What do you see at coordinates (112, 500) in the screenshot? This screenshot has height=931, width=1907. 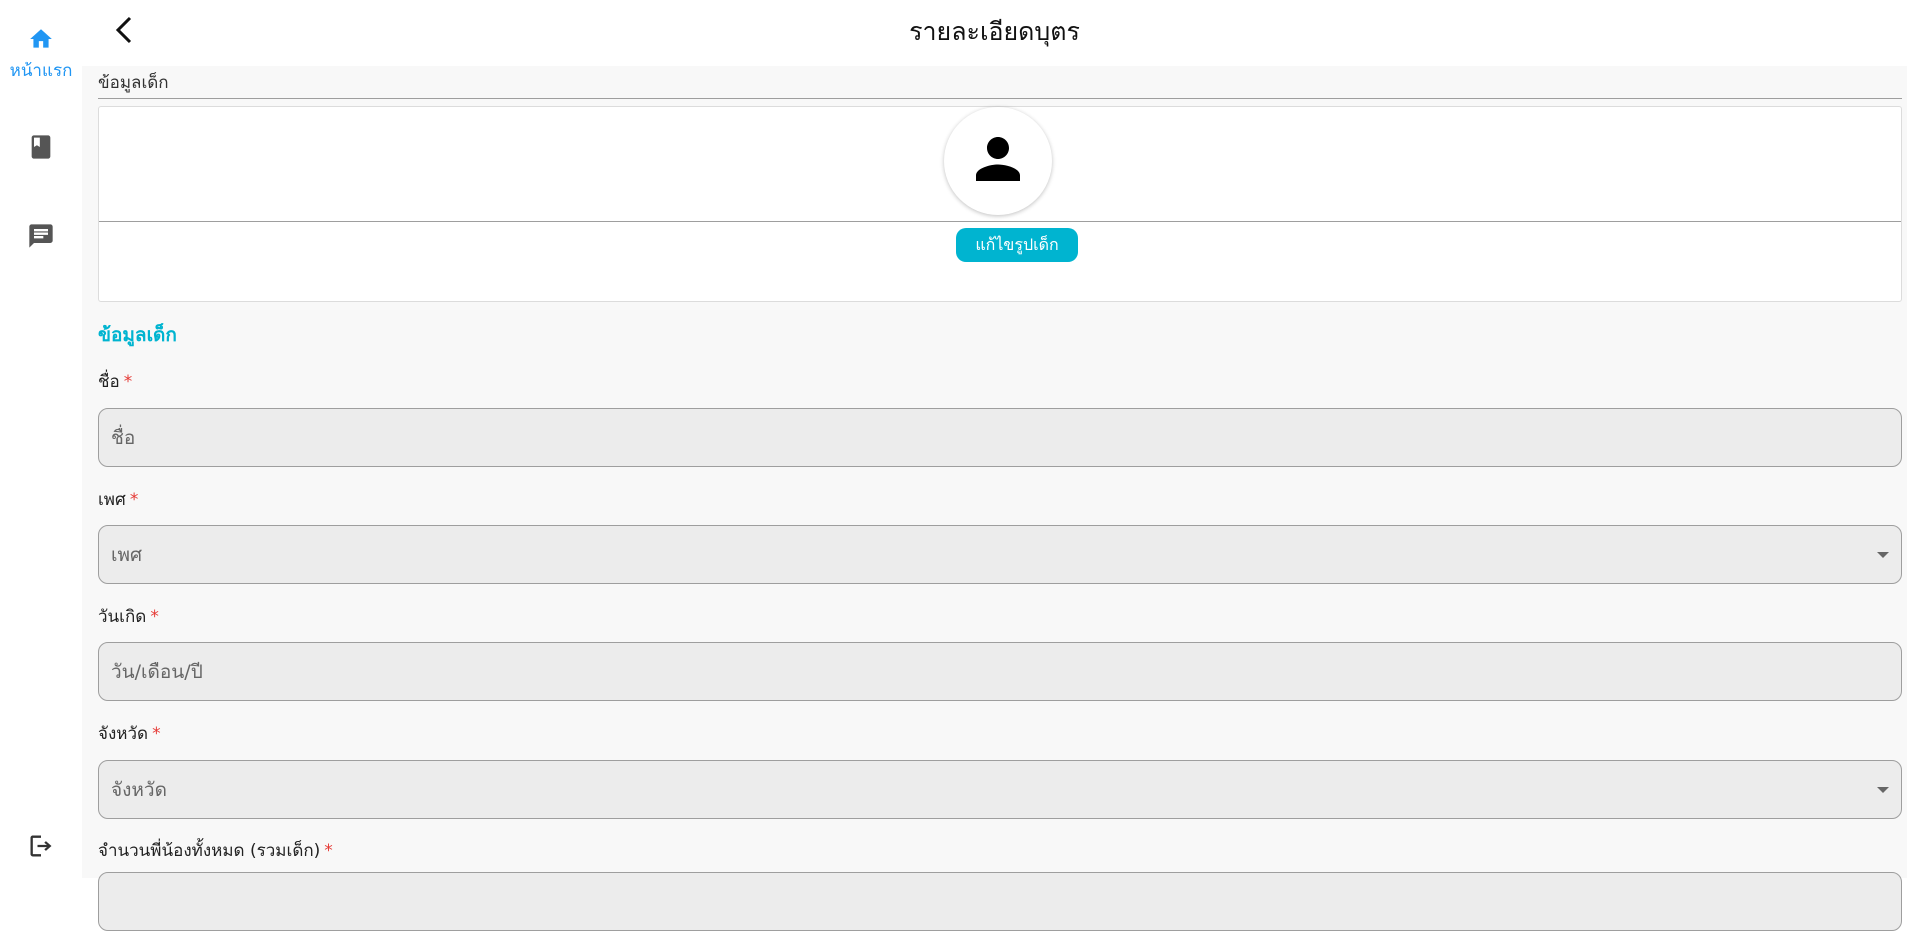 I see `field-label-text: เพศ` at bounding box center [112, 500].